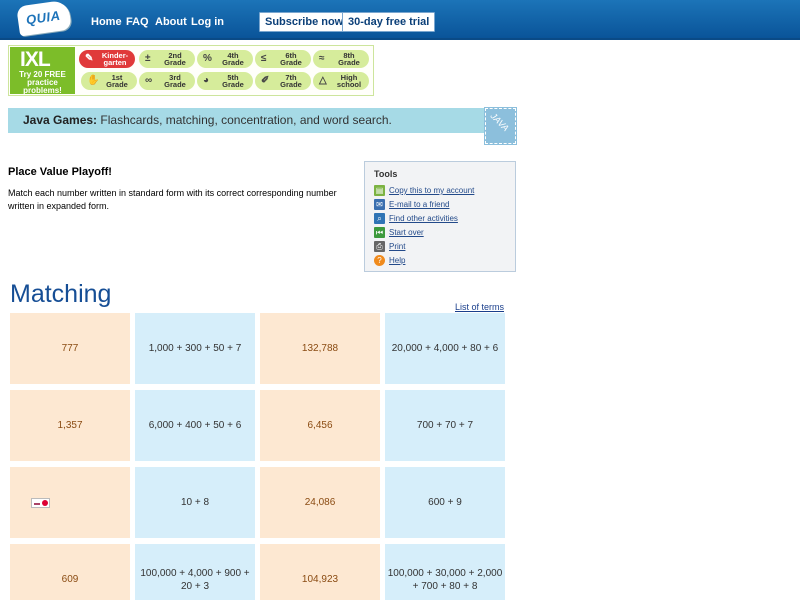  What do you see at coordinates (341, 59) in the screenshot?
I see `grade-8th-button: ≈8th Grade` at bounding box center [341, 59].